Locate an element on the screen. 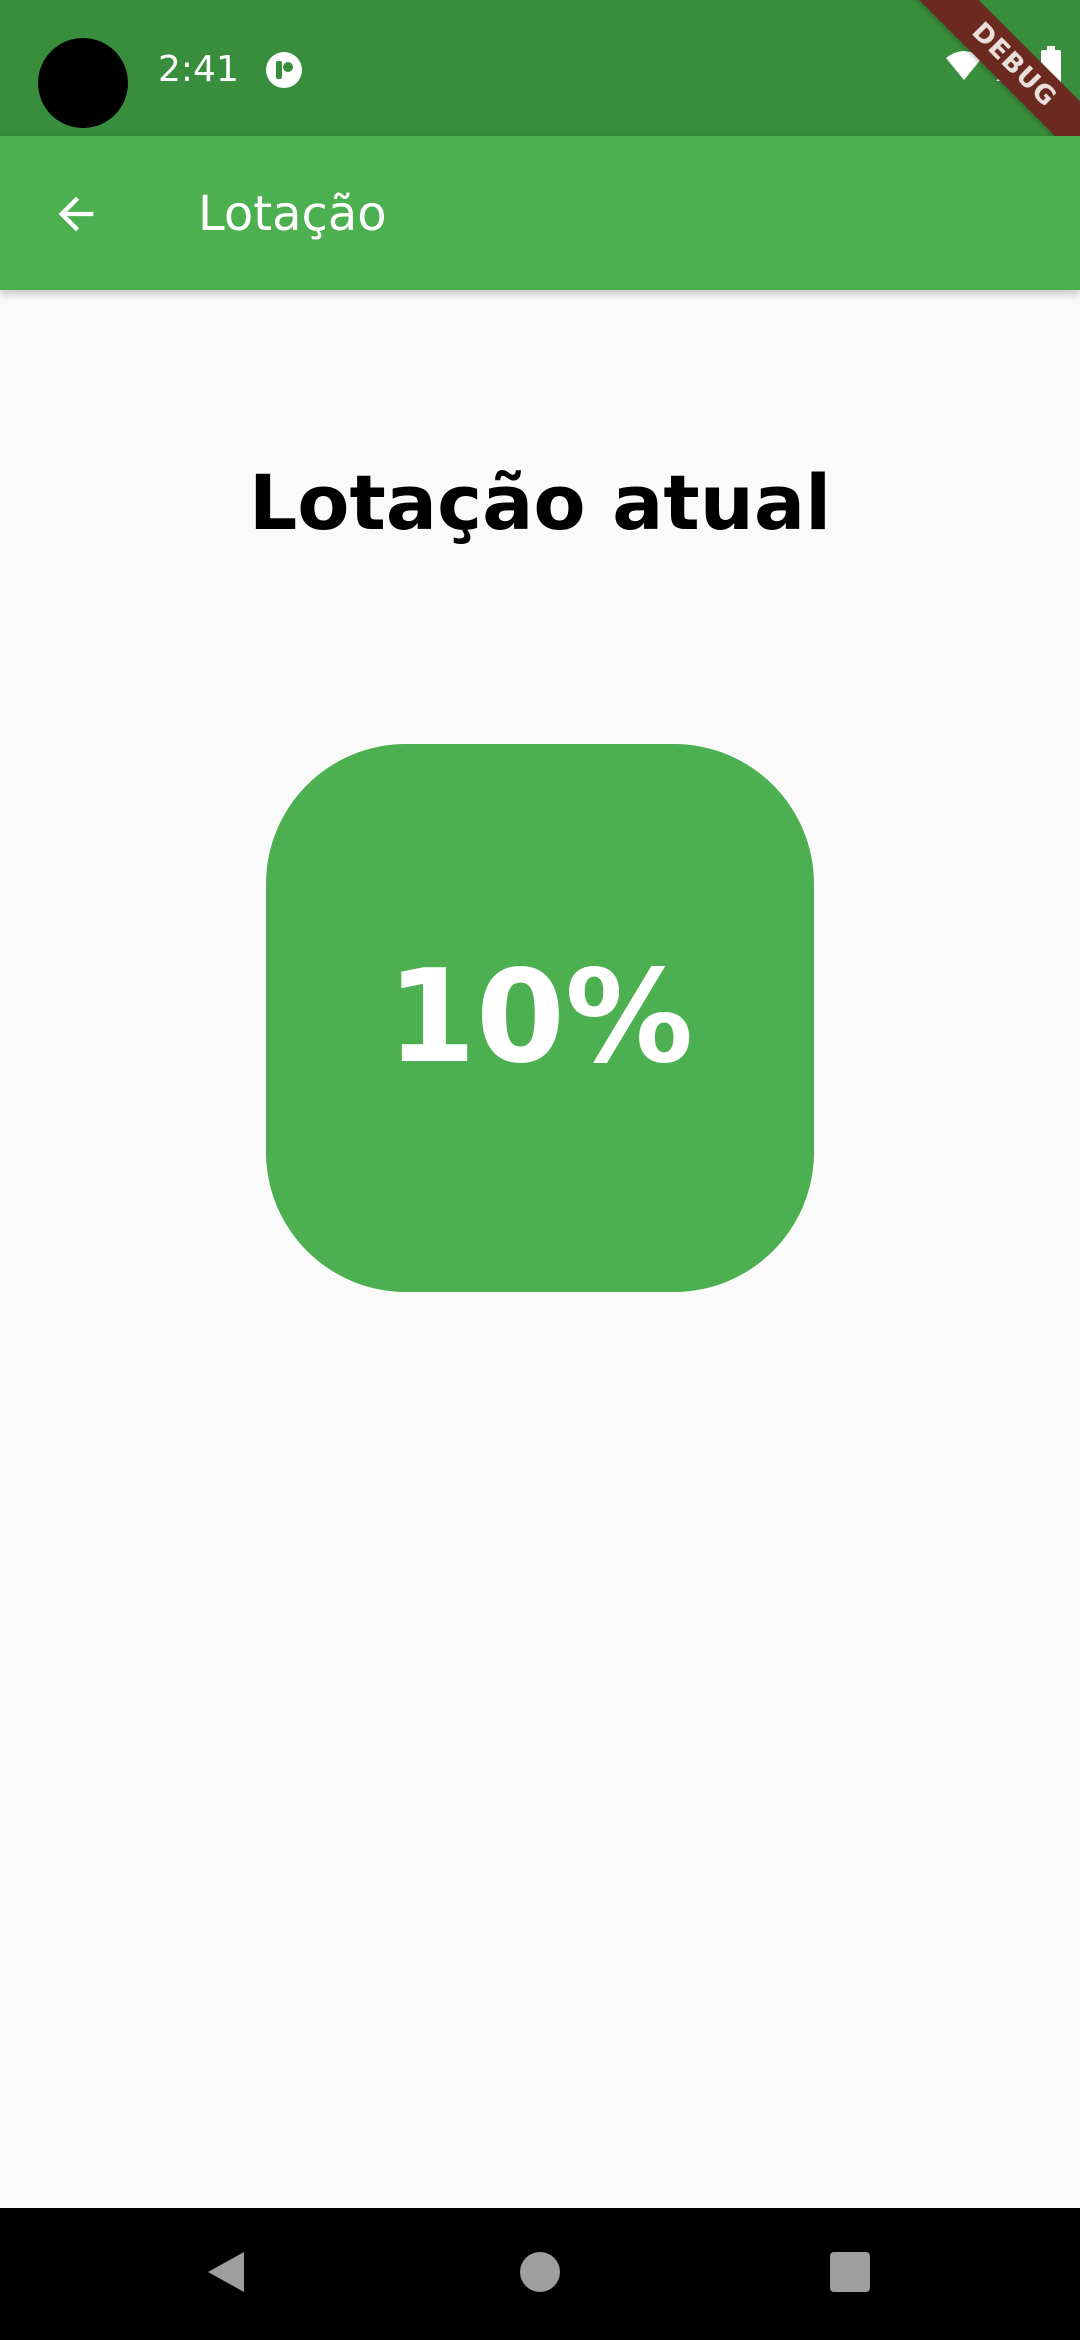 The width and height of the screenshot is (1080, 2340). recents-square-icon is located at coordinates (850, 2274).